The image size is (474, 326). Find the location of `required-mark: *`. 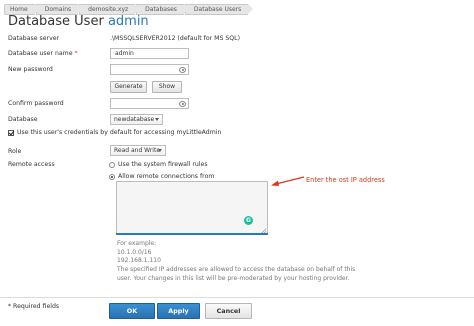

required-mark: * is located at coordinates (76, 53).